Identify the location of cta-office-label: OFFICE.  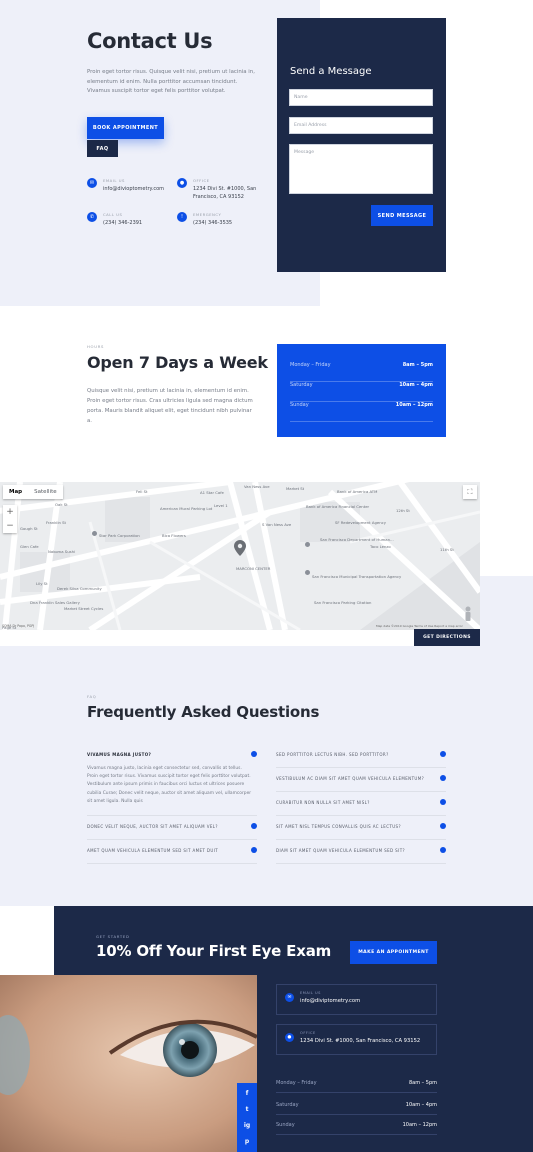
(308, 1033).